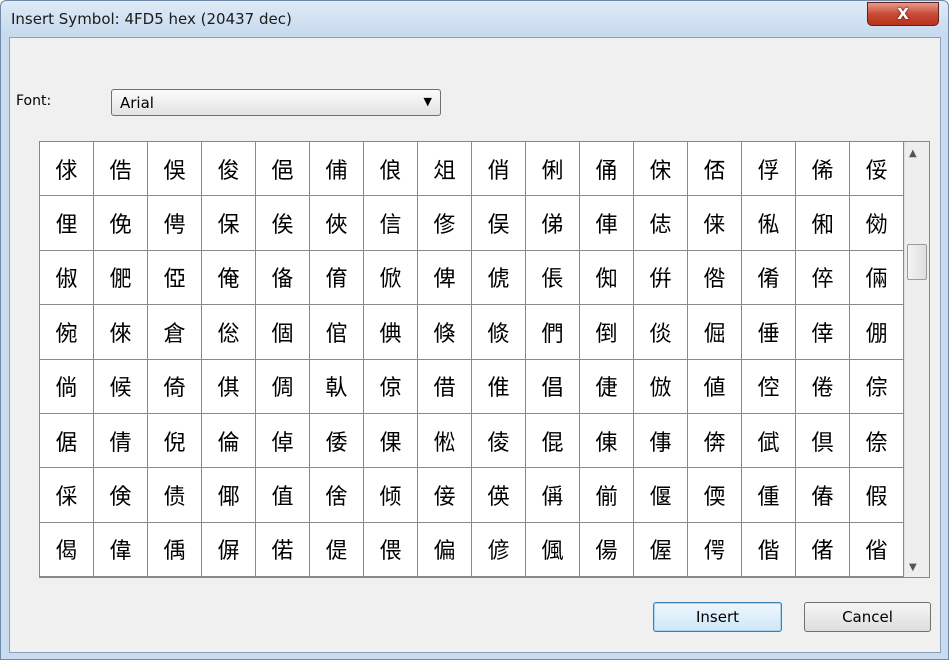 The width and height of the screenshot is (949, 660). Describe the element at coordinates (337, 550) in the screenshot. I see `symbol-cell: 偍` at that location.